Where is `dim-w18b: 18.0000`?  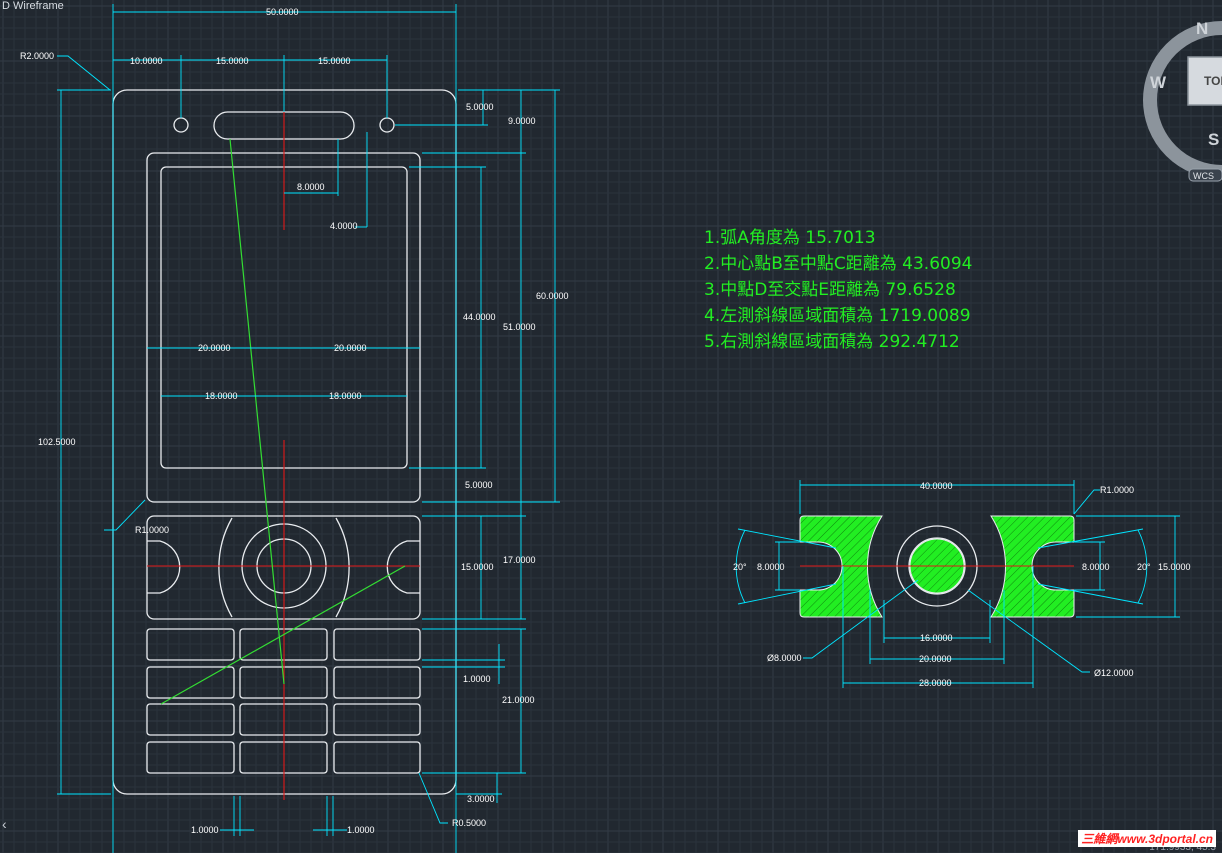 dim-w18b: 18.0000 is located at coordinates (345, 396).